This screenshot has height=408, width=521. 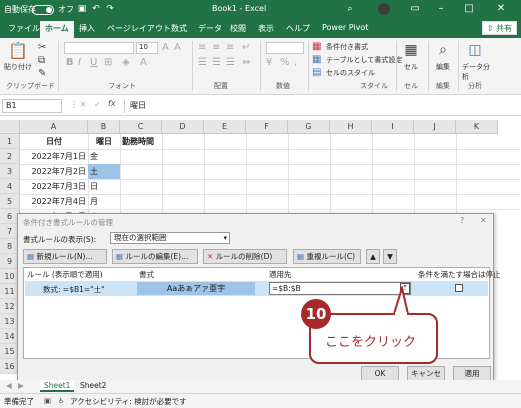 What do you see at coordinates (183, 127) in the screenshot?
I see `column-header: D` at bounding box center [183, 127].